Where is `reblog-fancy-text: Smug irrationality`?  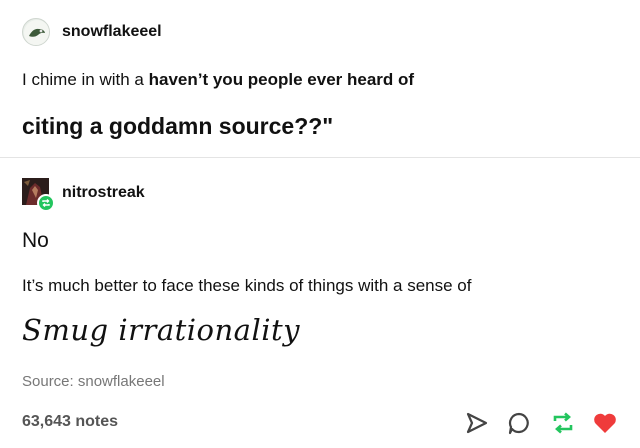 reblog-fancy-text: Smug irrationality is located at coordinates (161, 330).